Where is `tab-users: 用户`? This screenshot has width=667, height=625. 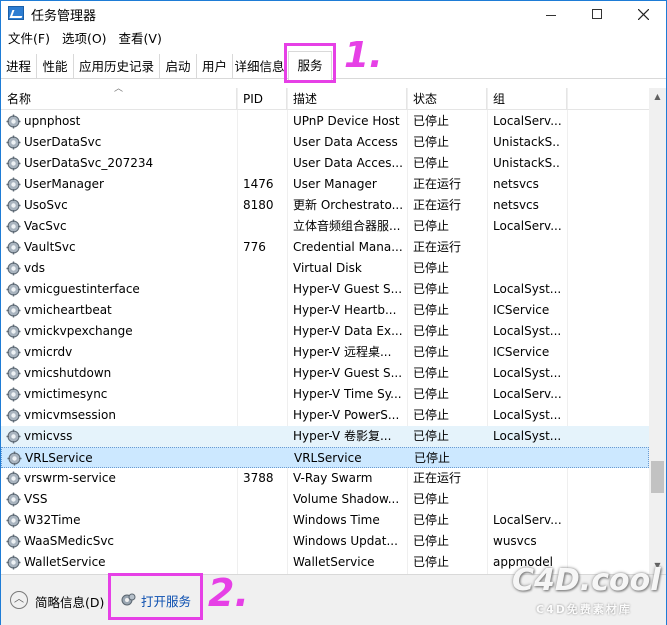 tab-users: 用户 is located at coordinates (215, 66).